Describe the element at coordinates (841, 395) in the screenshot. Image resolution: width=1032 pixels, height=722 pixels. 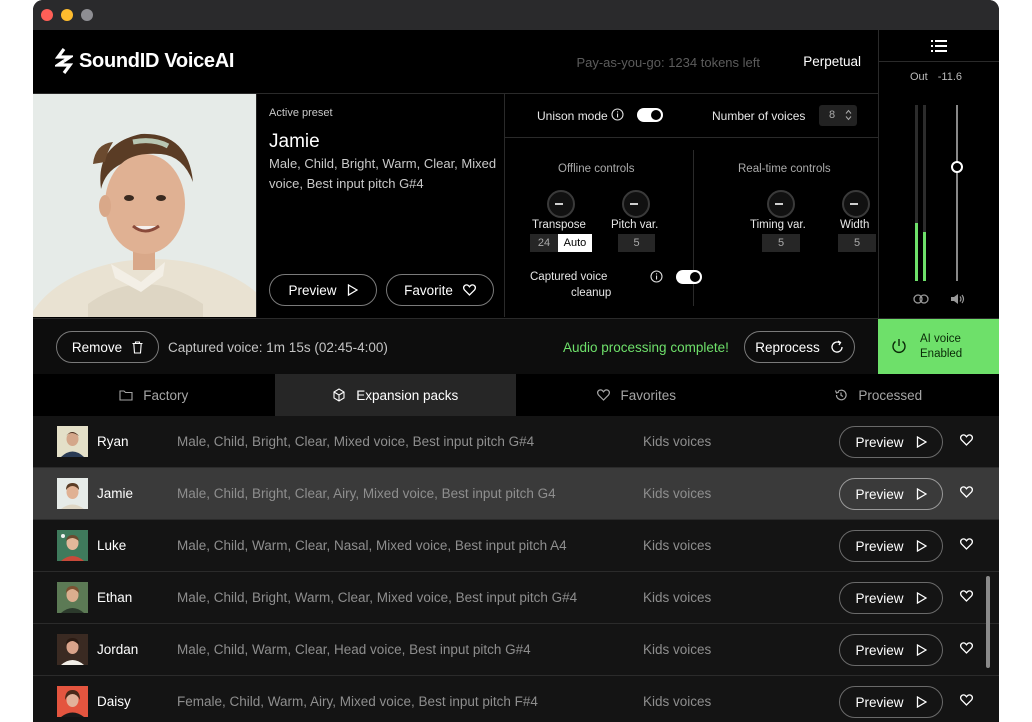
I see `history-icon` at that location.